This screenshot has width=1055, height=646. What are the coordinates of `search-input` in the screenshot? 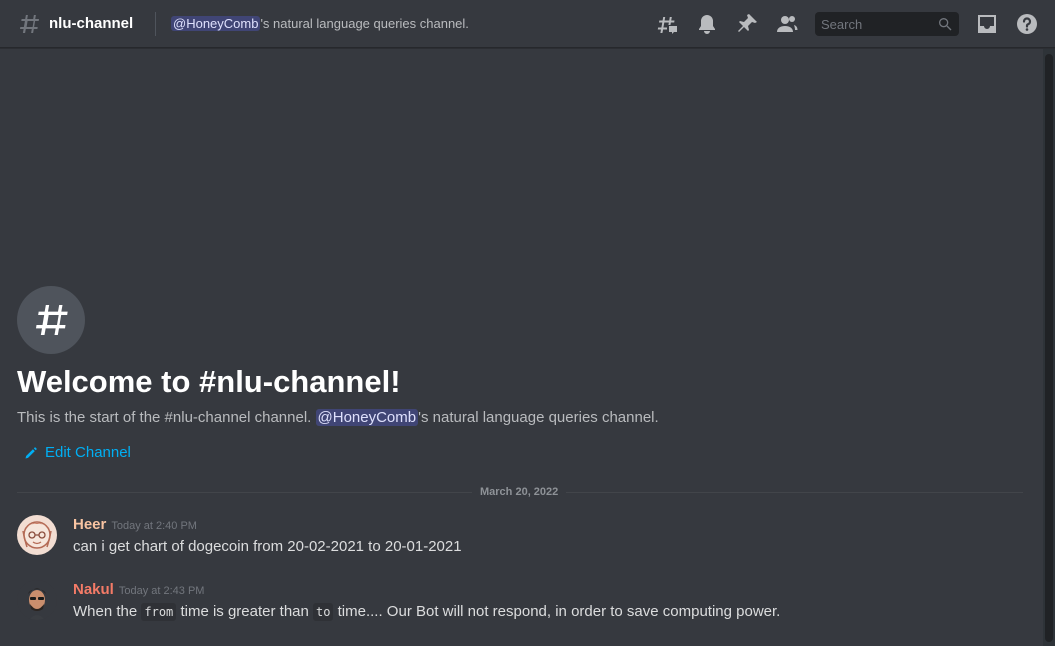 It's located at (874, 24).